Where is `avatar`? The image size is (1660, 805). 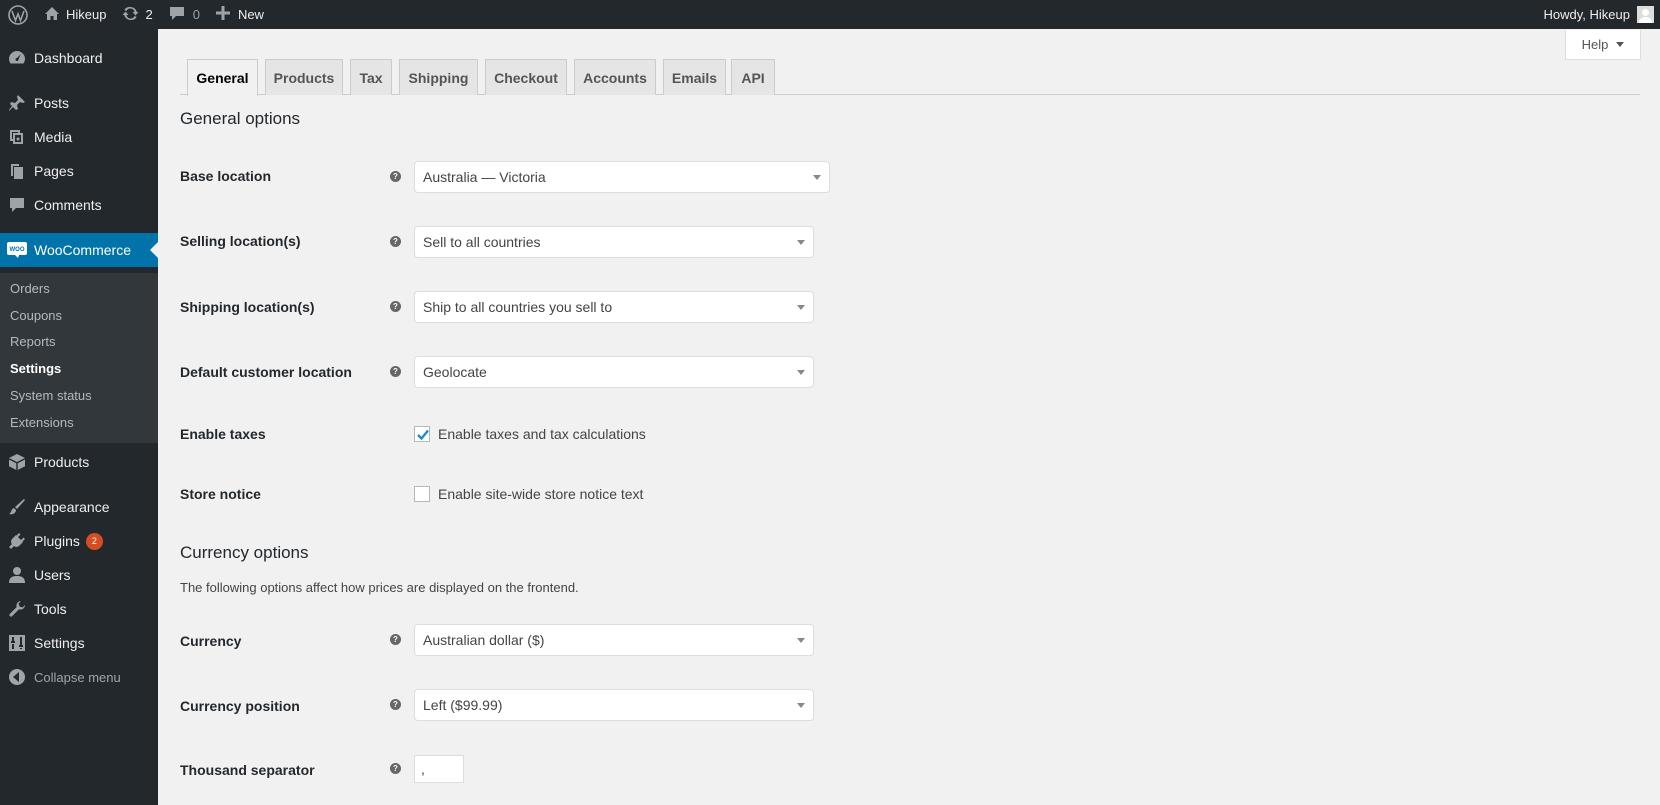 avatar is located at coordinates (1645, 14).